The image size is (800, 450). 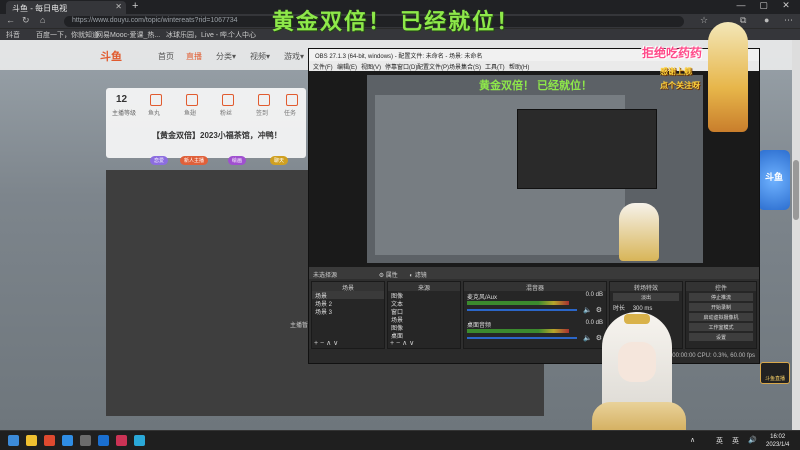 I want to click on streamer-badge: 斗鱼直播, so click(x=775, y=373).